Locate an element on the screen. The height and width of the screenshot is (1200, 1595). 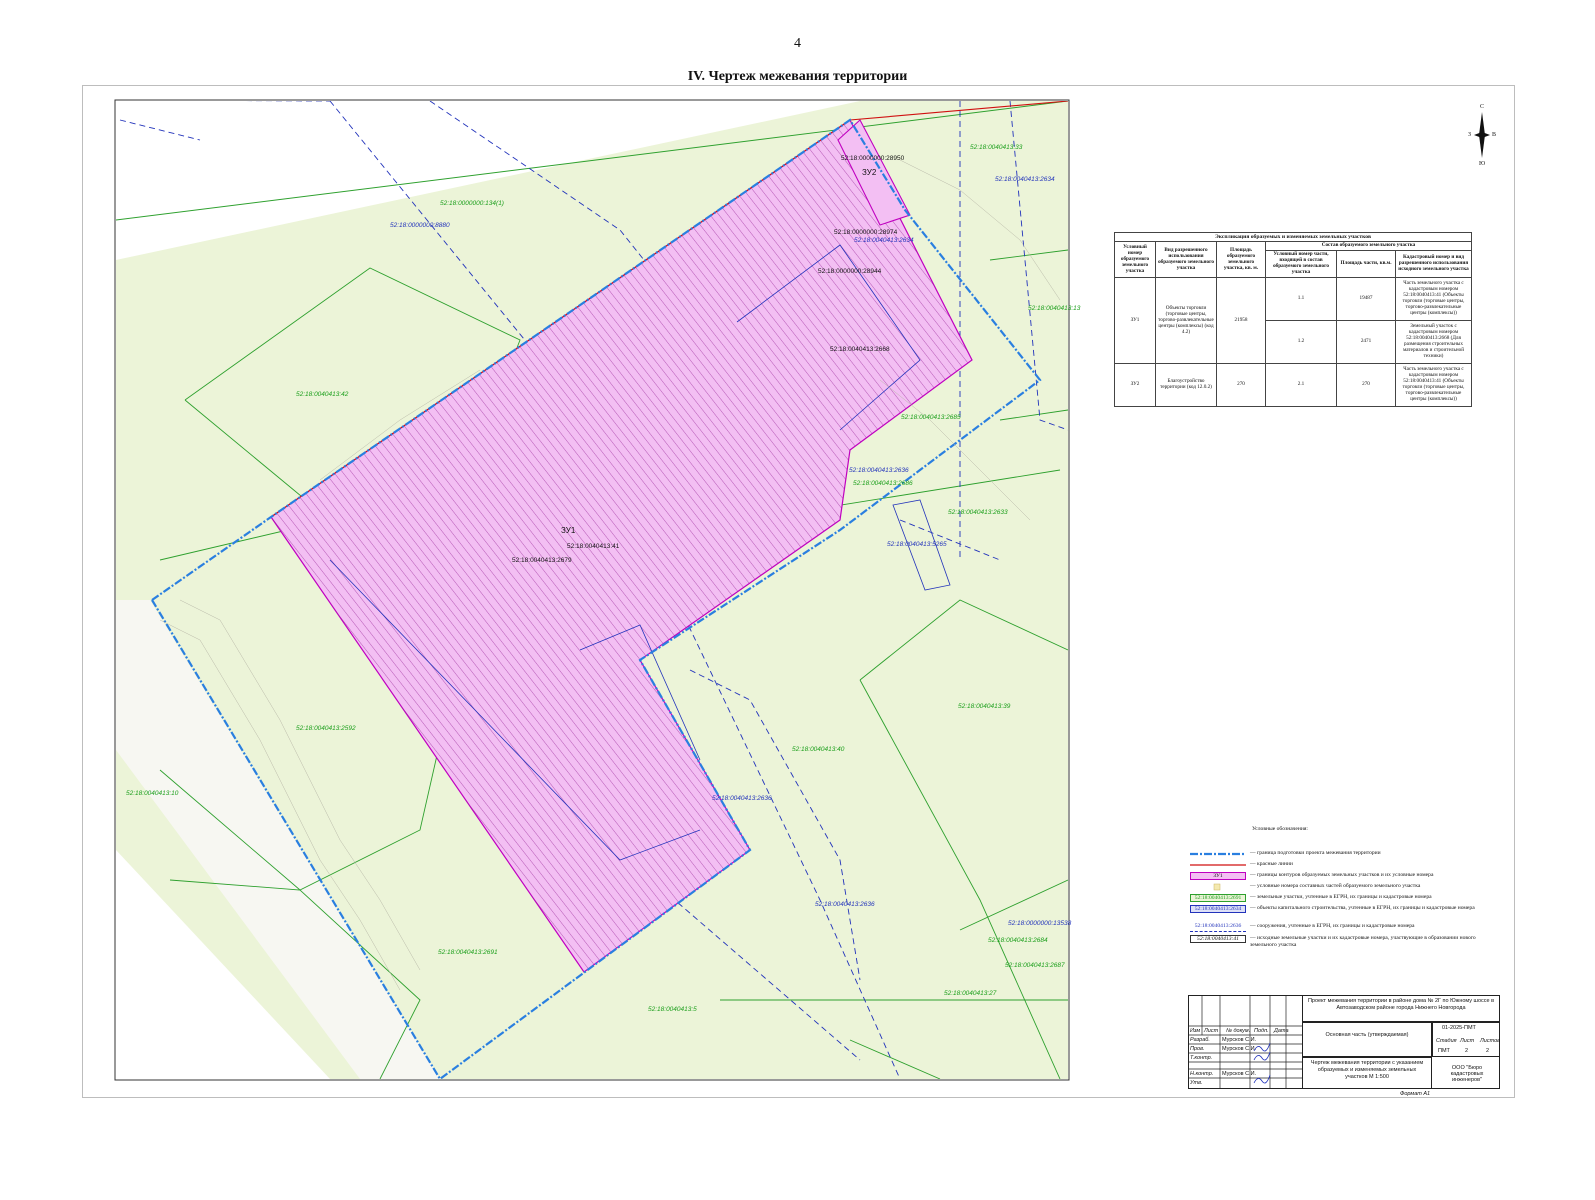
plot-symbol: ЗУ1 is located at coordinates (1218, 876).